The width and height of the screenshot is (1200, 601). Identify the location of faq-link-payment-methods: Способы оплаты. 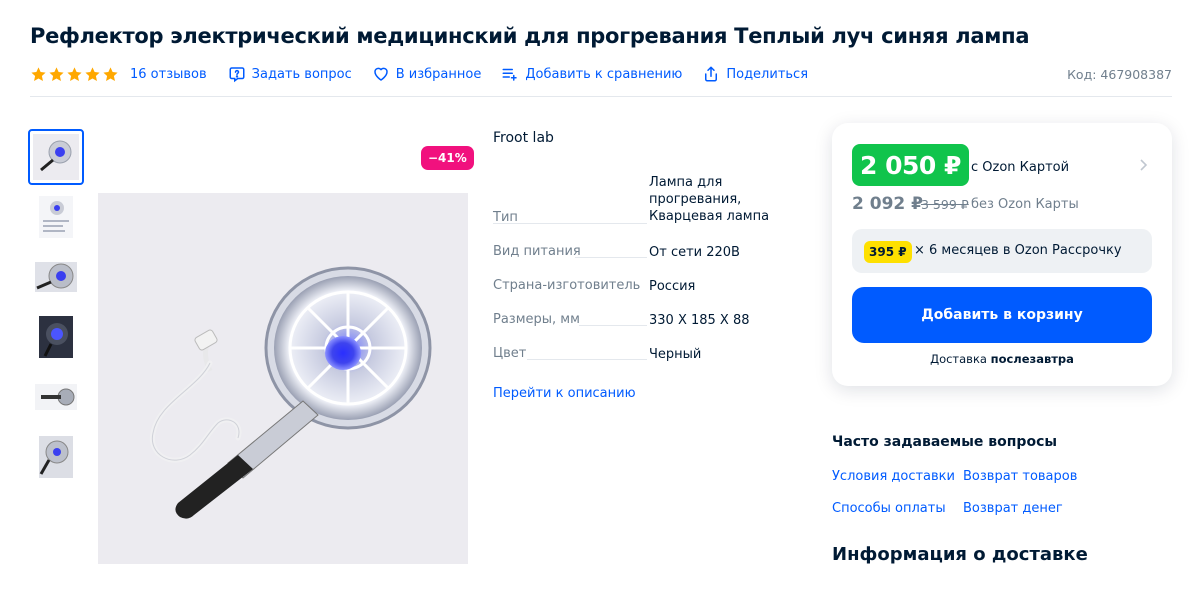
(889, 508).